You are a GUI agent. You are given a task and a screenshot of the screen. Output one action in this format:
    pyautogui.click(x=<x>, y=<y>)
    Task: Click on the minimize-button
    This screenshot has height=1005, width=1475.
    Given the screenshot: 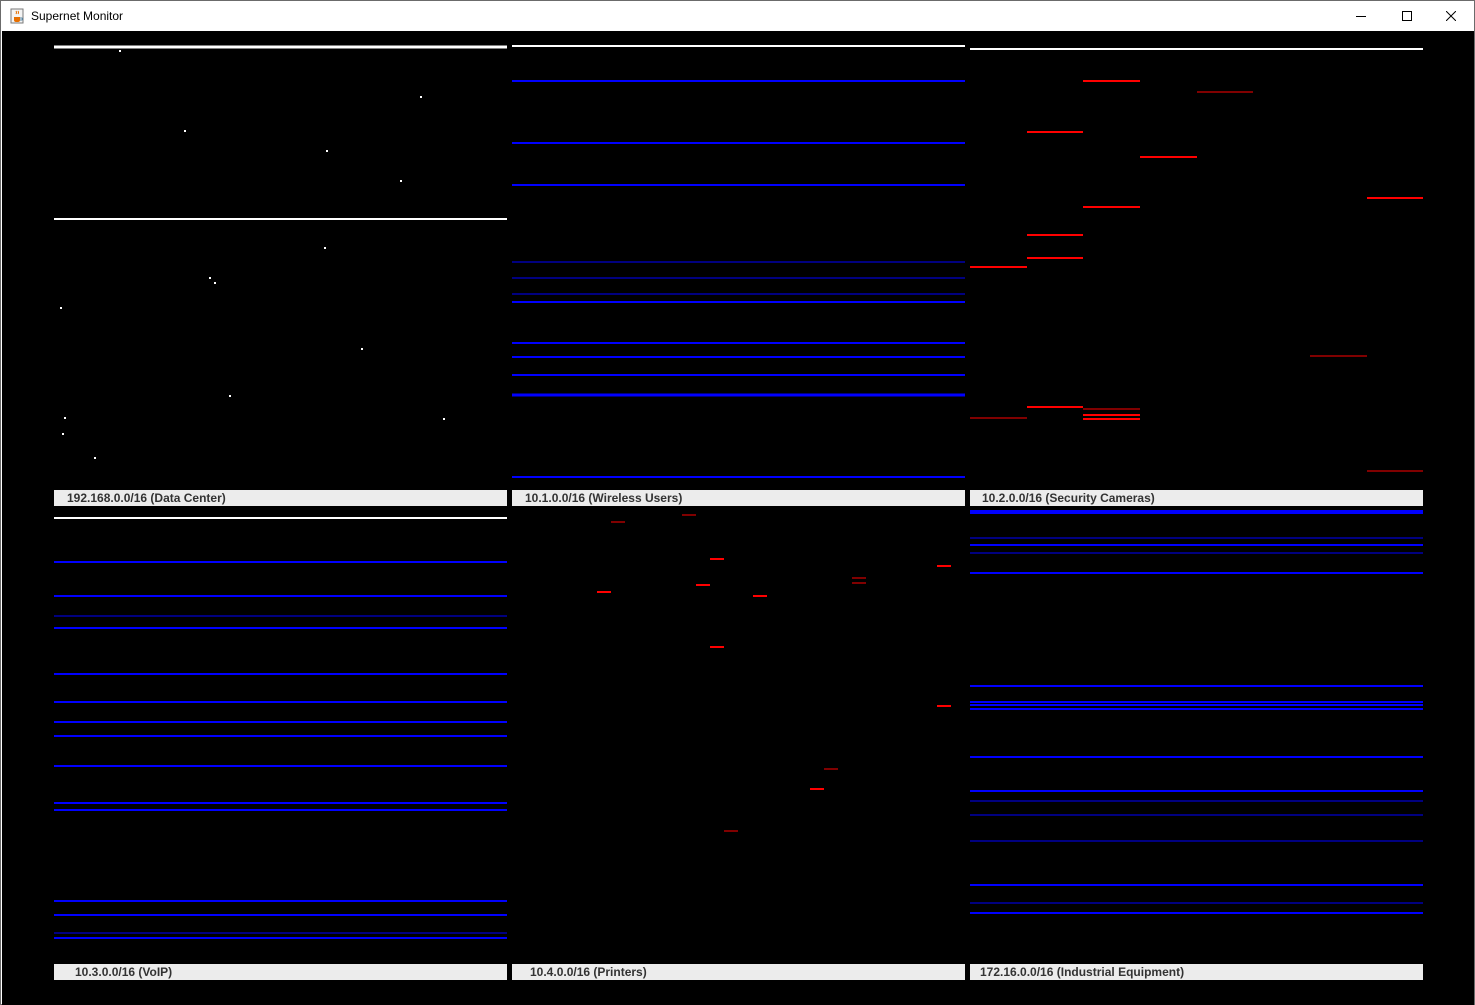 What is the action you would take?
    pyautogui.click(x=1361, y=16)
    